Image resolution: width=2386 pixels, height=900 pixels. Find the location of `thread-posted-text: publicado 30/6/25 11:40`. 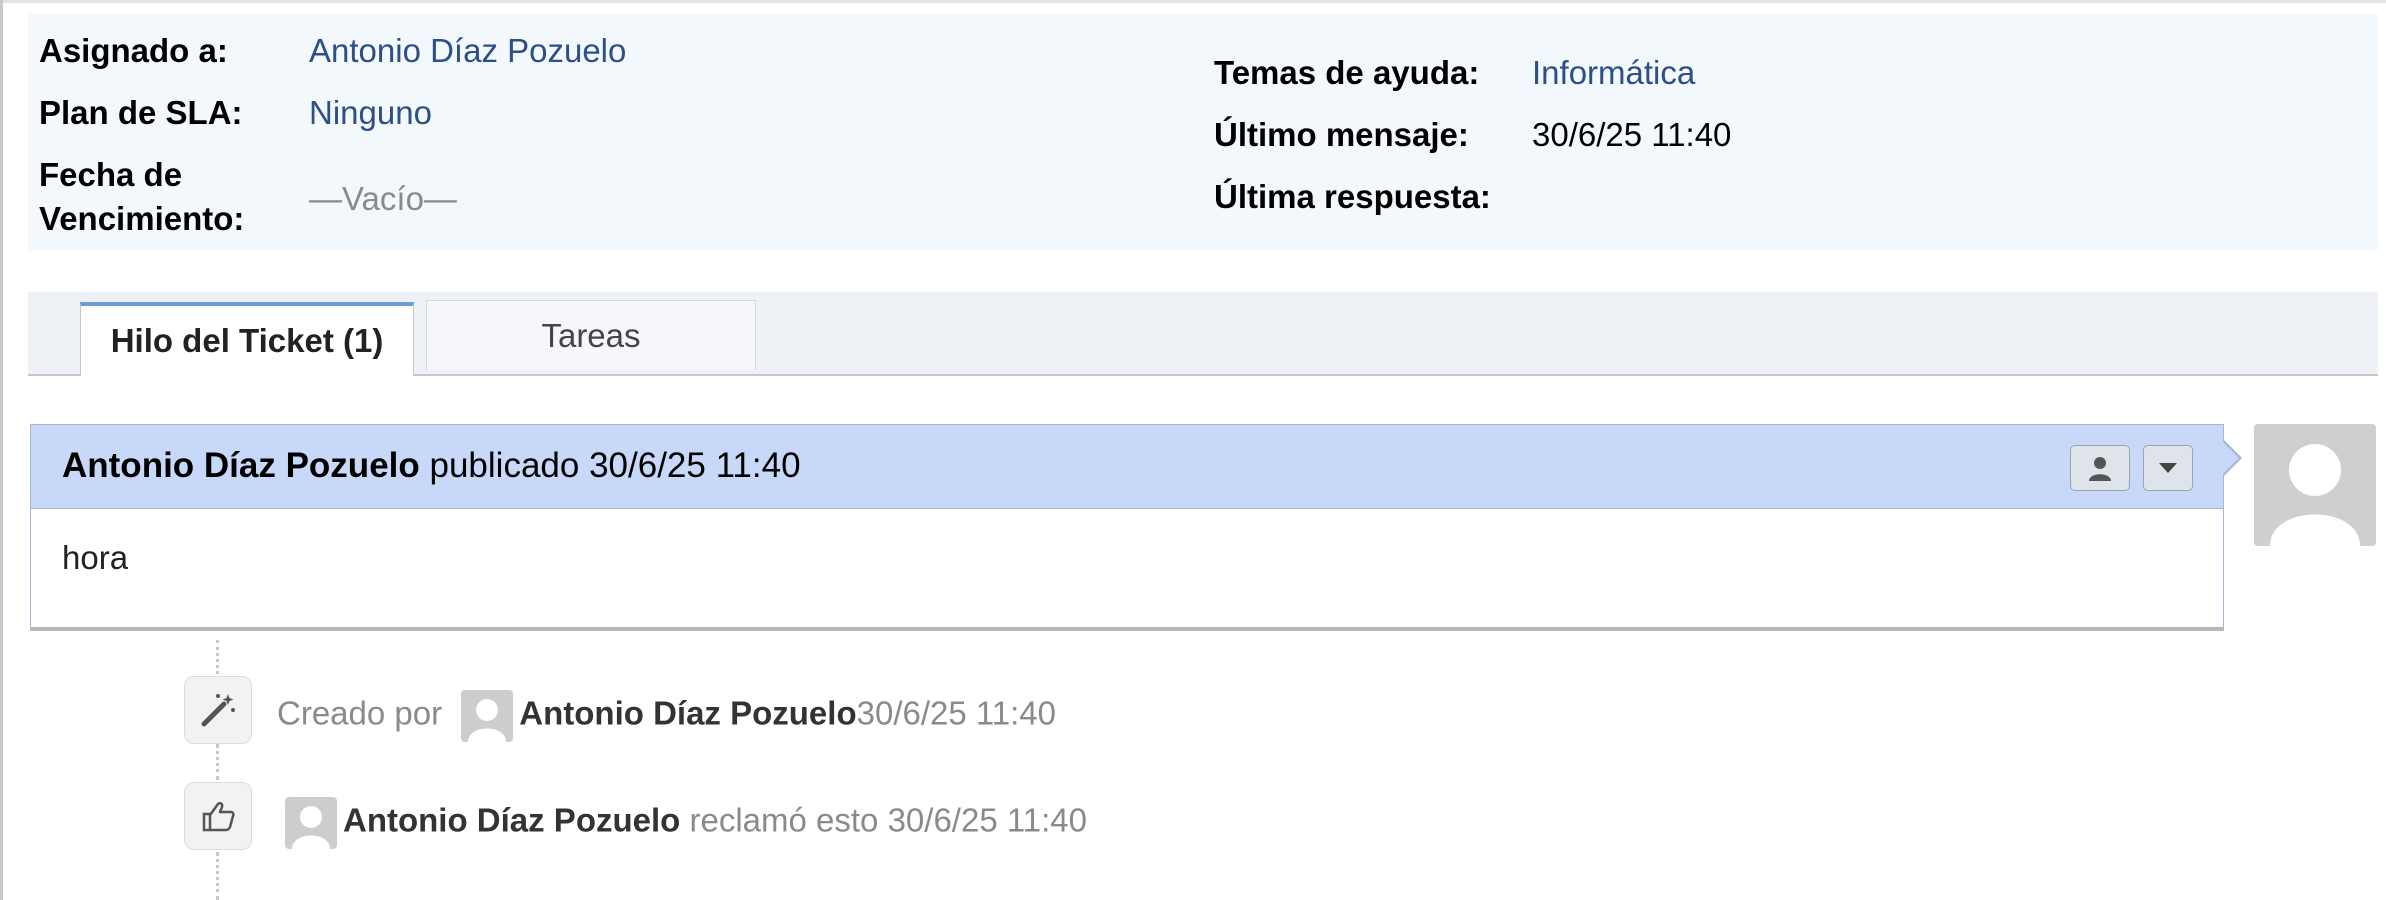

thread-posted-text: publicado 30/6/25 11:40 is located at coordinates (615, 465).